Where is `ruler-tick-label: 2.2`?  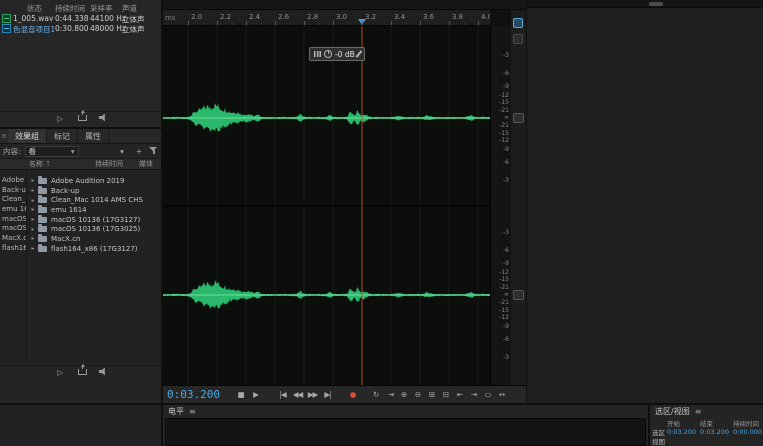 ruler-tick-label: 2.2 is located at coordinates (226, 17).